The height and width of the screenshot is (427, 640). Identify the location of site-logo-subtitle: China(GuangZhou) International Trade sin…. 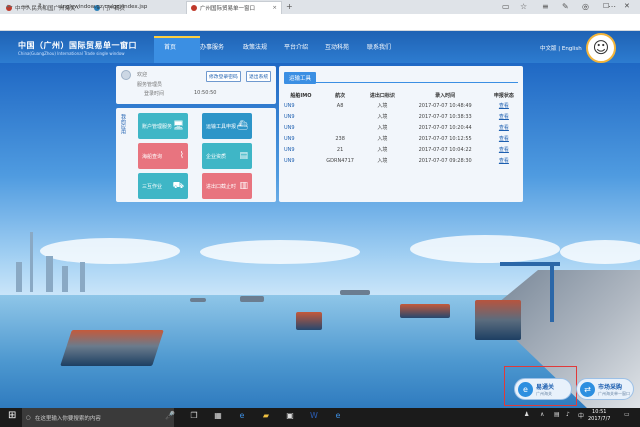
(71, 53).